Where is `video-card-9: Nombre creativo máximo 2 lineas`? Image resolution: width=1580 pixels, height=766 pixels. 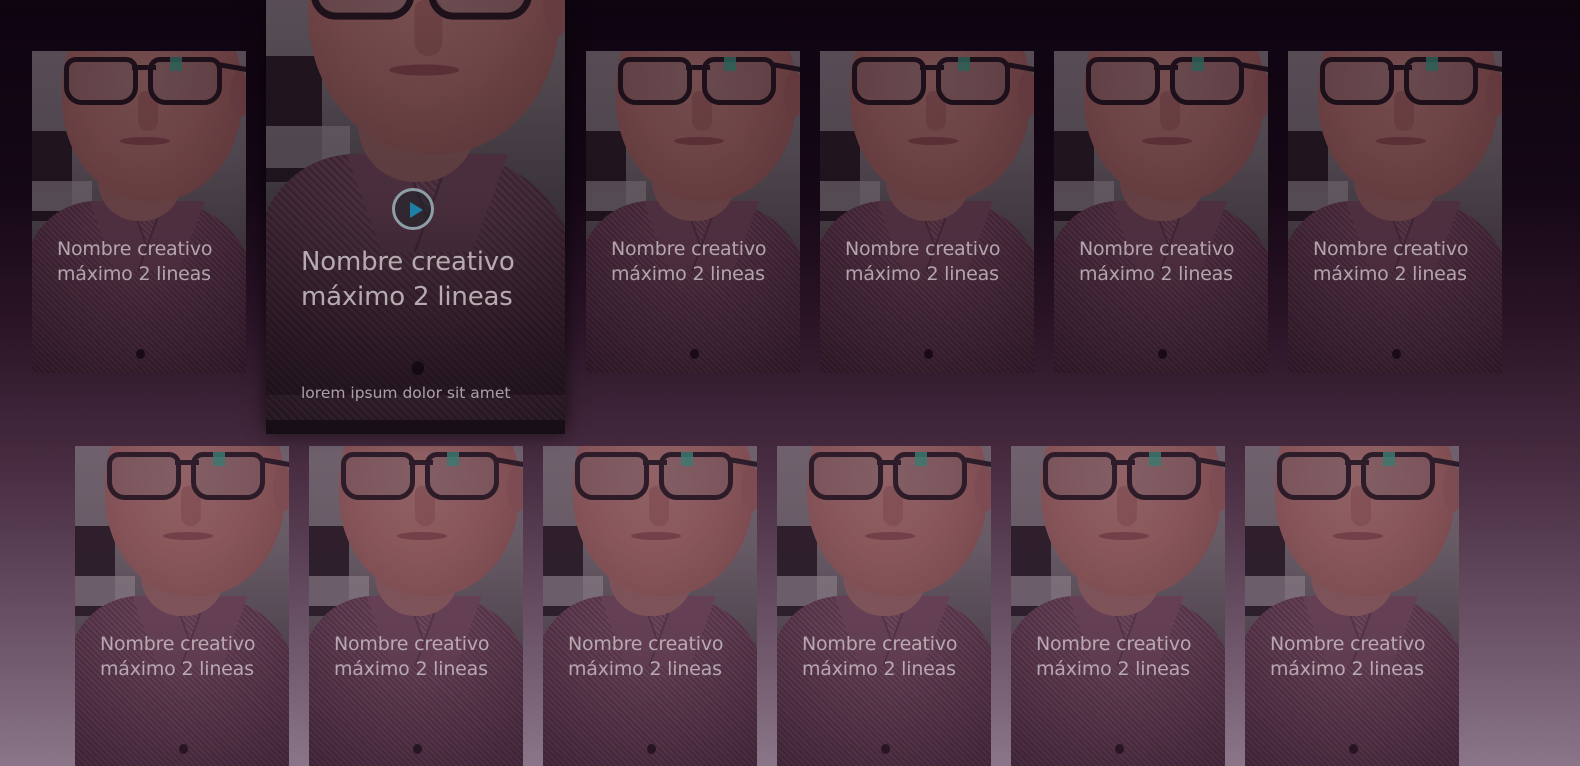
video-card-9: Nombre creativo máximo 2 lineas is located at coordinates (650, 606).